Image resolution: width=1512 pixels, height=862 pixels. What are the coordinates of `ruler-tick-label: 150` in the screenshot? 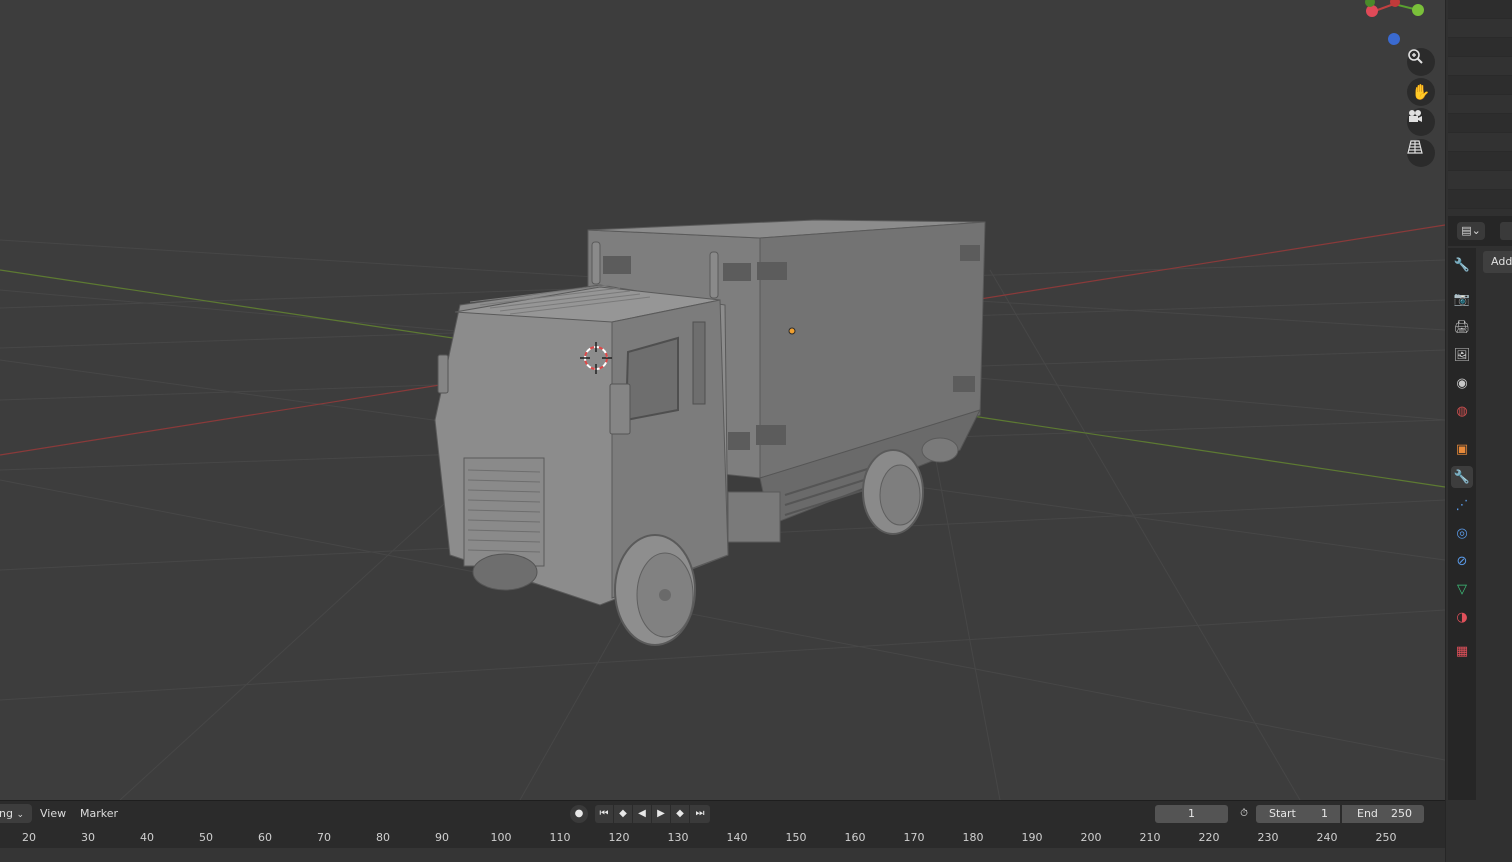 It's located at (796, 837).